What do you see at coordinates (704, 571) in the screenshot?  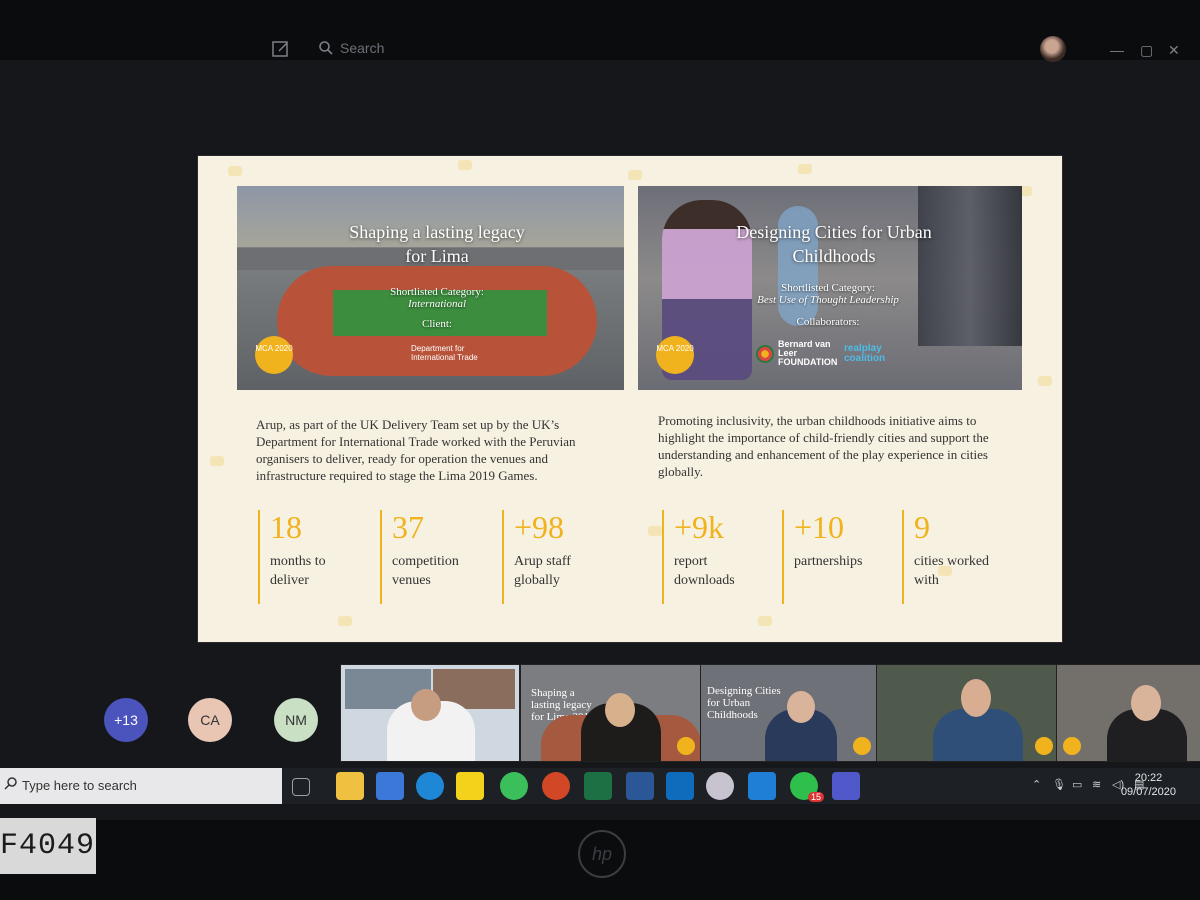 I see `stat-label: report downloads` at bounding box center [704, 571].